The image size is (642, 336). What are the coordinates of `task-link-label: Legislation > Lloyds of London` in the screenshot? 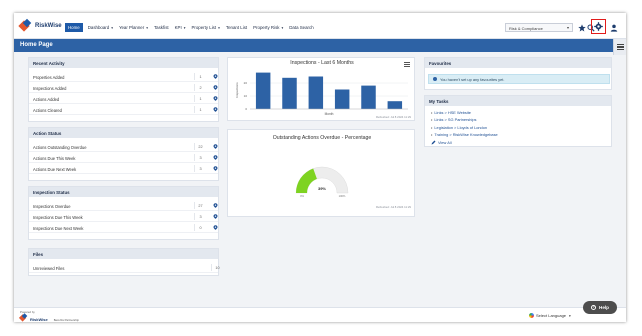 It's located at (461, 127).